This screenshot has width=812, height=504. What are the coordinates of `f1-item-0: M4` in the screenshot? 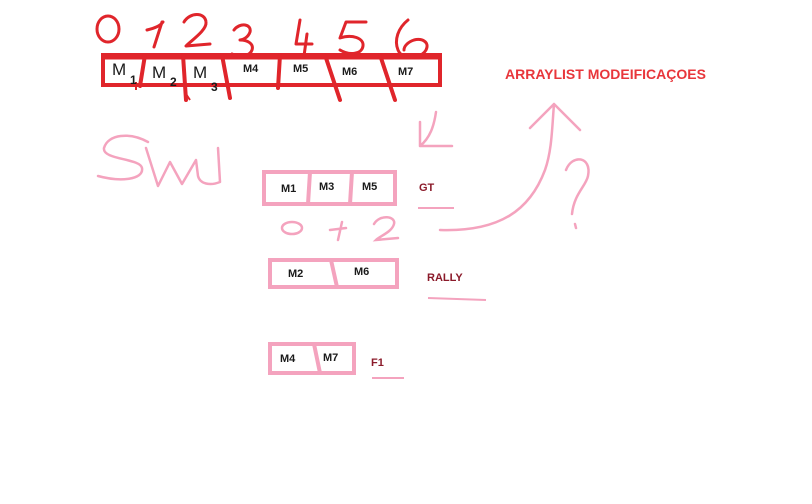 It's located at (288, 359).